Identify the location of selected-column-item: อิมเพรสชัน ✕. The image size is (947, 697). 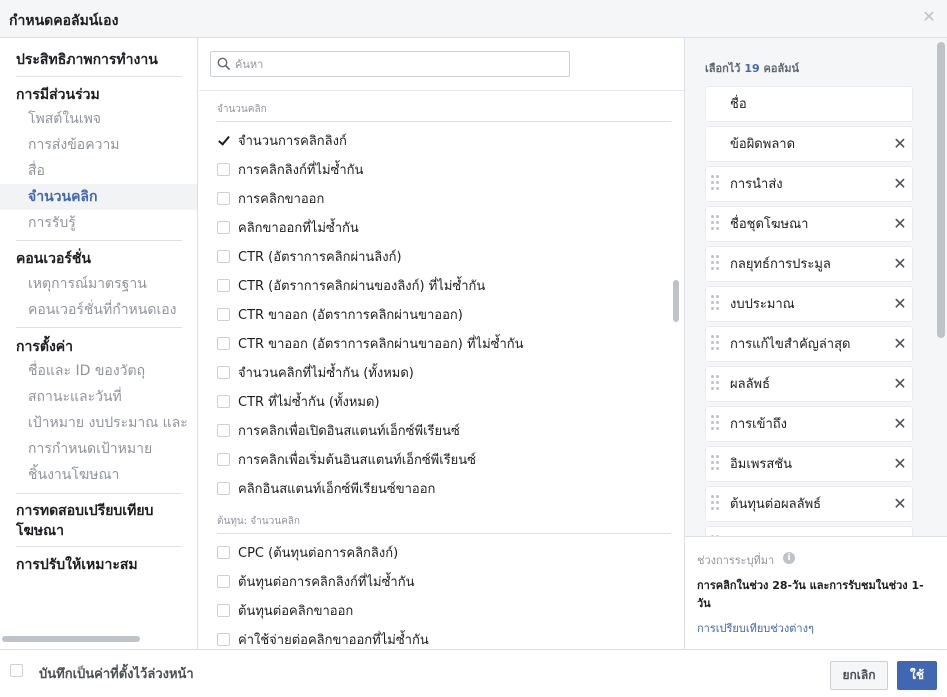
(809, 464).